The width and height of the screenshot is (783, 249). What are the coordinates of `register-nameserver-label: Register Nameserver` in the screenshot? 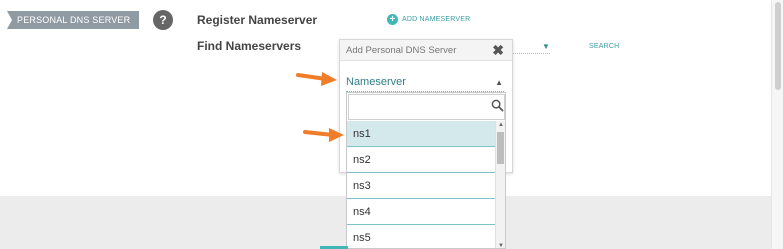 It's located at (257, 20).